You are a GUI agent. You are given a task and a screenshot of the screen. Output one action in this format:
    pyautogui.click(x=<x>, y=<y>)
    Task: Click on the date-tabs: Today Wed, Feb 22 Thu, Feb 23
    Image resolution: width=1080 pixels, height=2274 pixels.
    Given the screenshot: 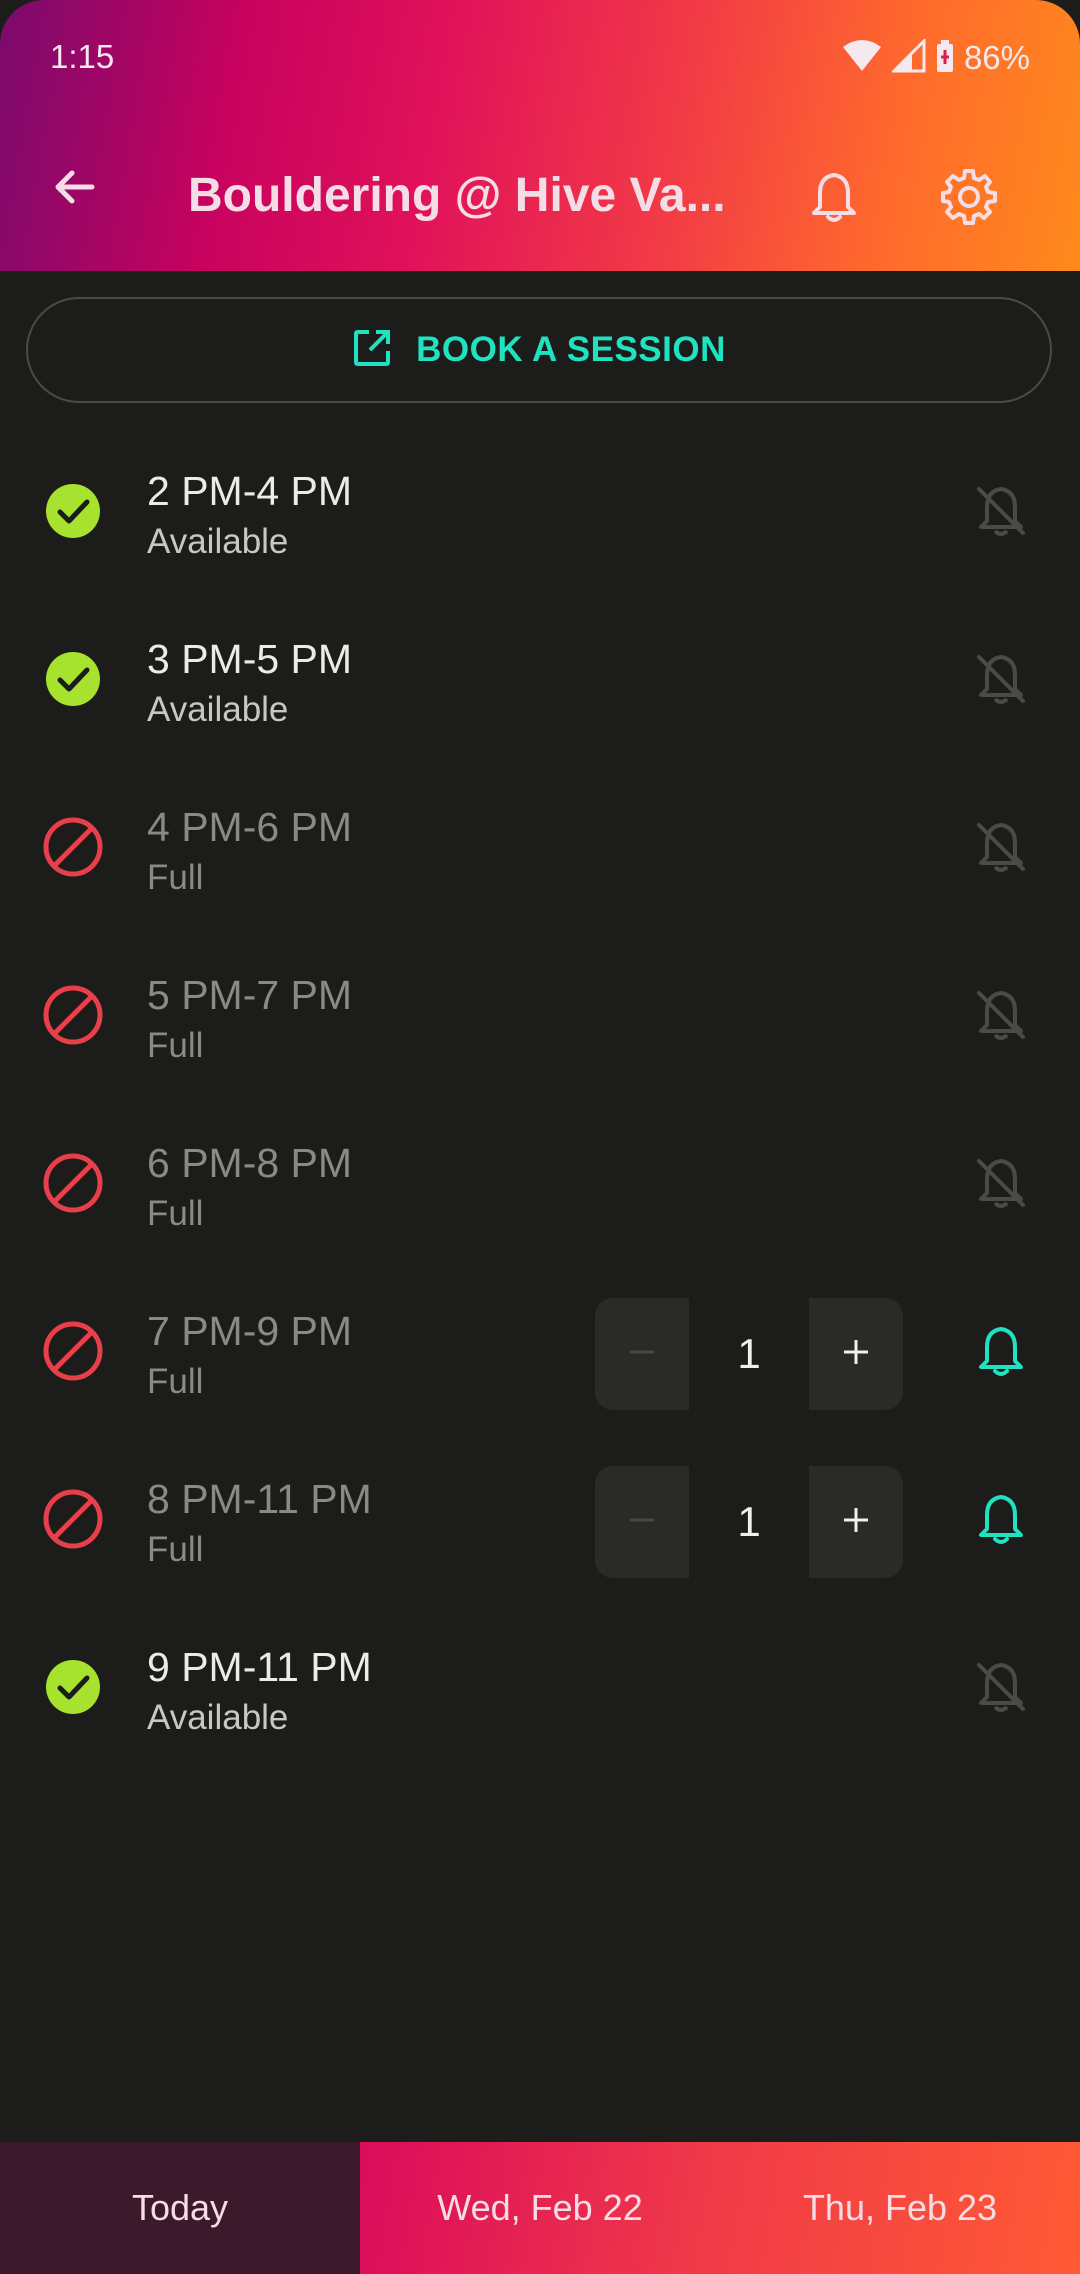 What is the action you would take?
    pyautogui.click(x=540, y=2208)
    